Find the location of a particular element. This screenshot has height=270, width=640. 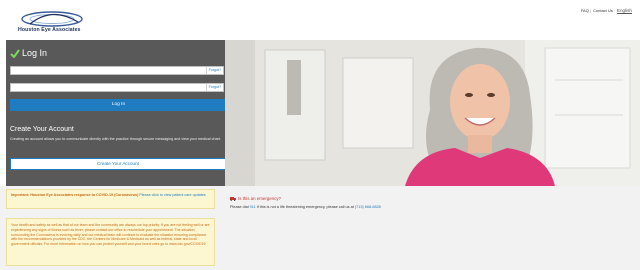

language-select: English is located at coordinates (624, 10).